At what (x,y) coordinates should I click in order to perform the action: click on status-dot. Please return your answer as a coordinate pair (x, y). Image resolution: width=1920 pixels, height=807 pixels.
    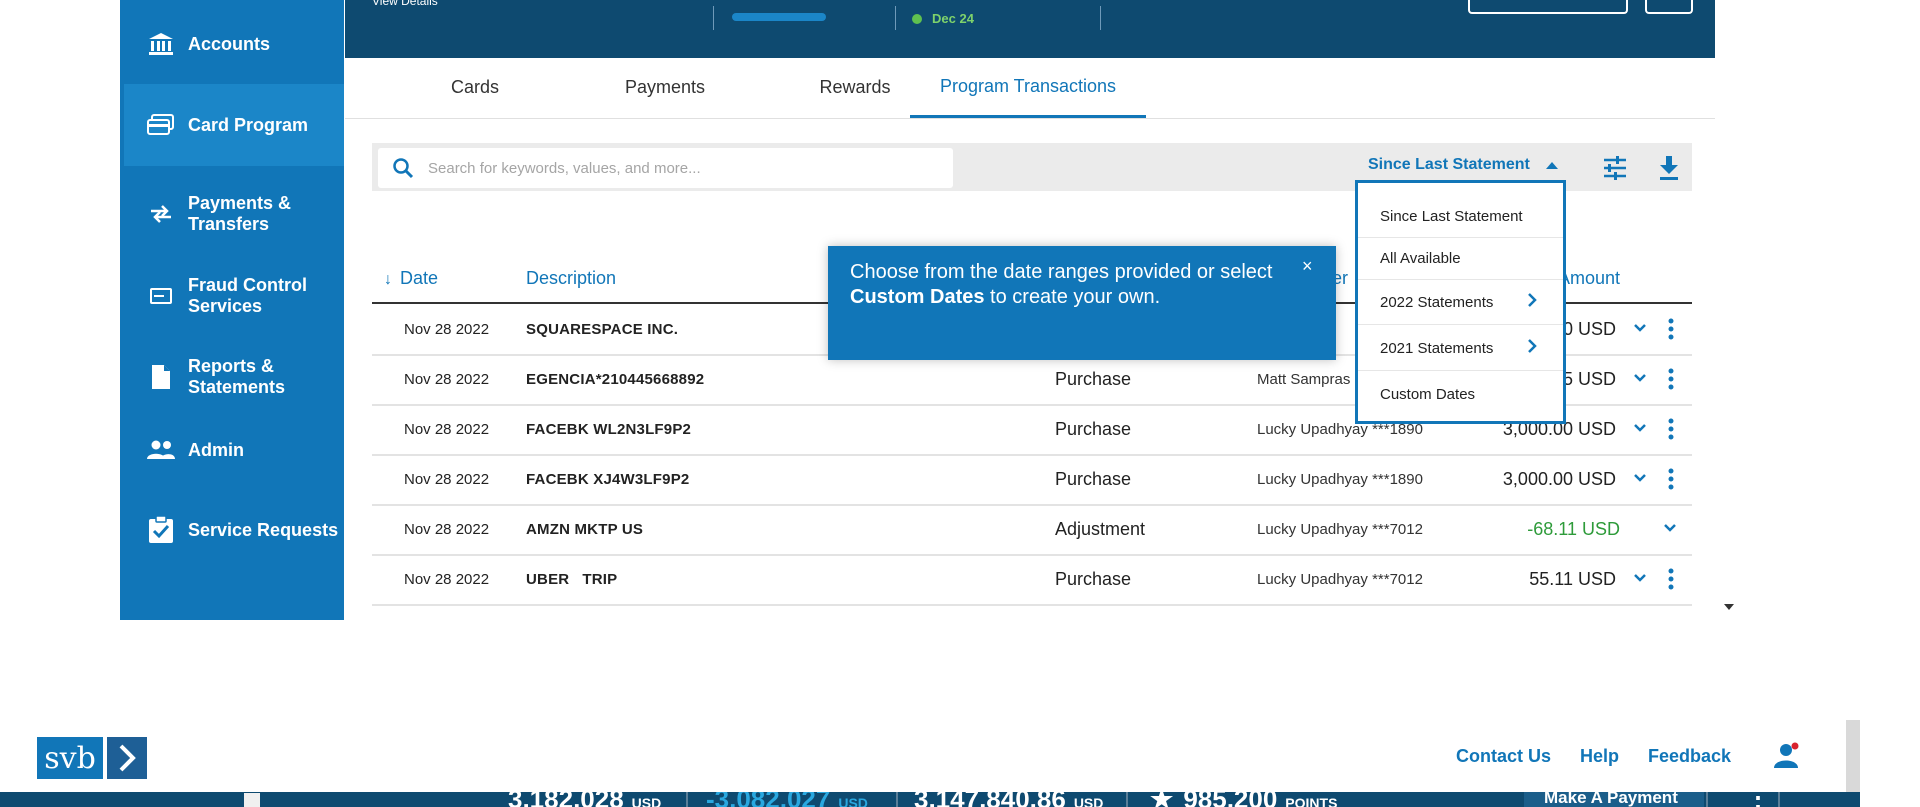
    Looking at the image, I should click on (917, 18).